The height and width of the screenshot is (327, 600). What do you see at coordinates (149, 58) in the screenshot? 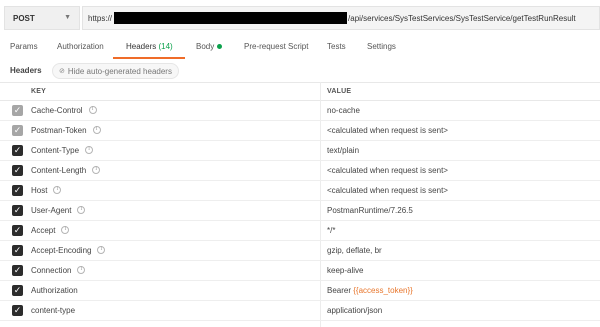
I see `active-tab-indicator` at bounding box center [149, 58].